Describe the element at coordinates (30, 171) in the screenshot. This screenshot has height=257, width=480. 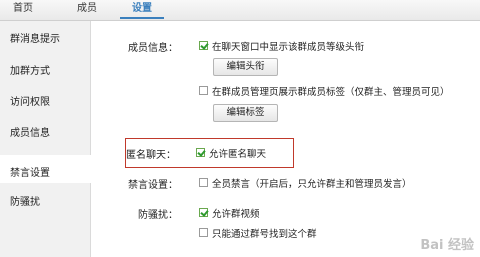
I see `sidebar-item-mute-settings: 禁言设置` at that location.